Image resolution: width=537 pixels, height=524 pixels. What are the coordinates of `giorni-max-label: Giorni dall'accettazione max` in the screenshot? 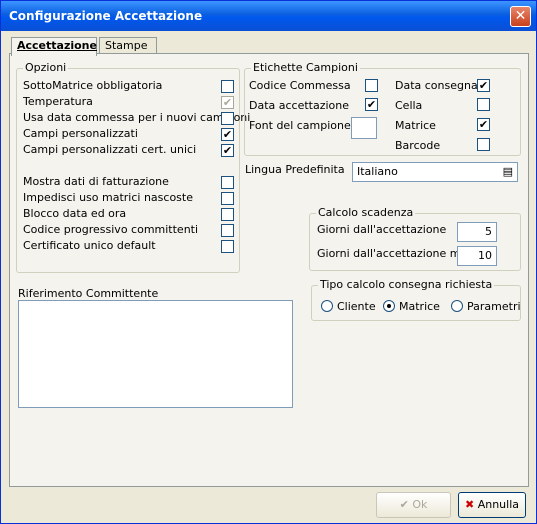 It's located at (395, 253).